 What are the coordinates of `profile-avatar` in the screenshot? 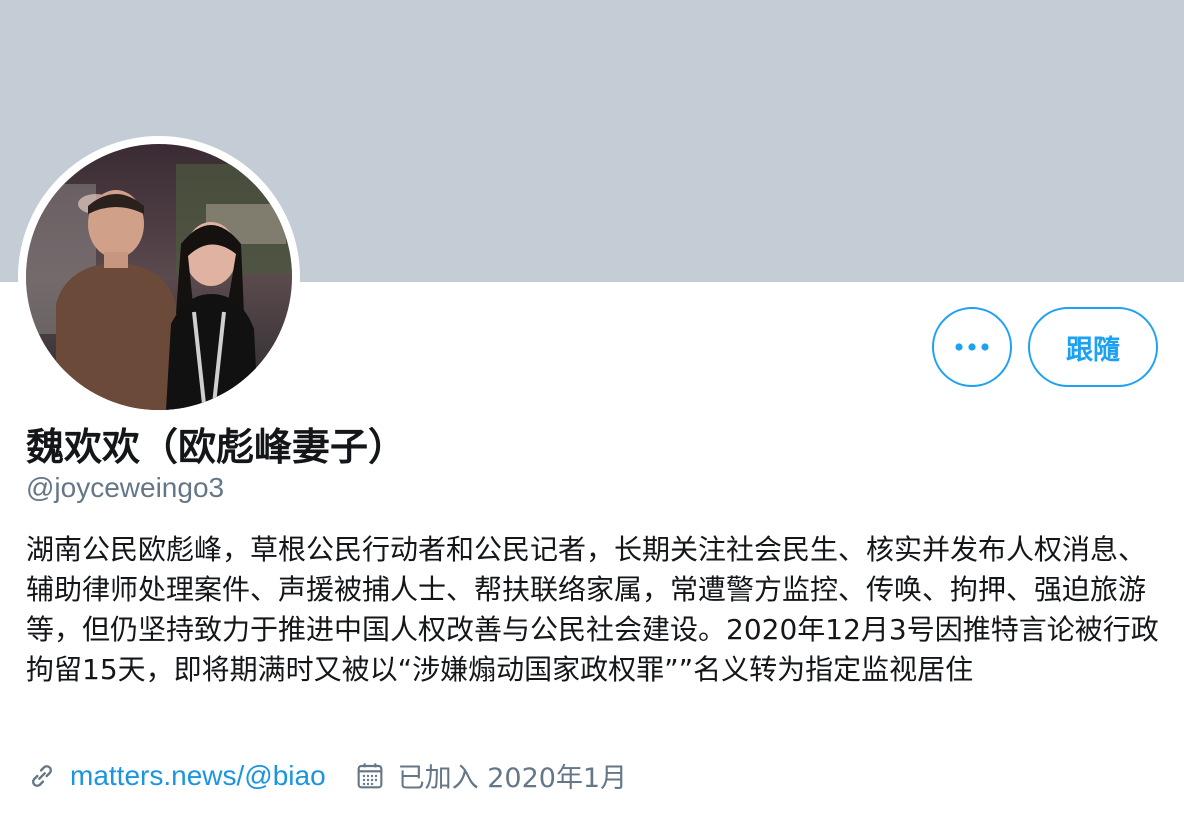 It's located at (159, 277).